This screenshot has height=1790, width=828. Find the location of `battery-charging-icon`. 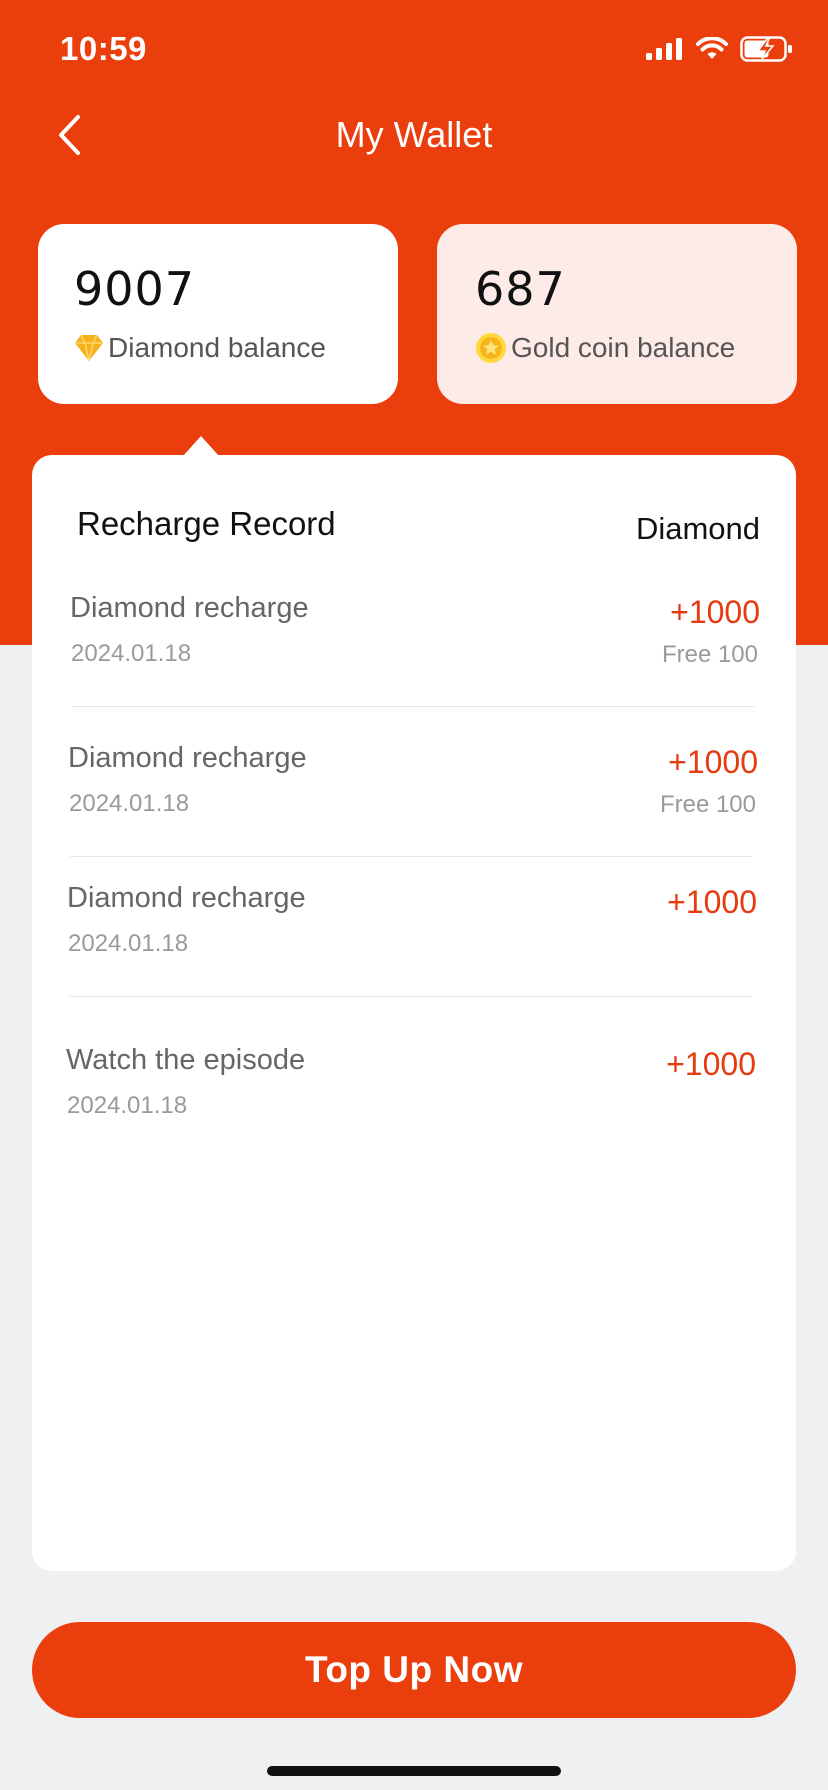

battery-charging-icon is located at coordinates (766, 49).